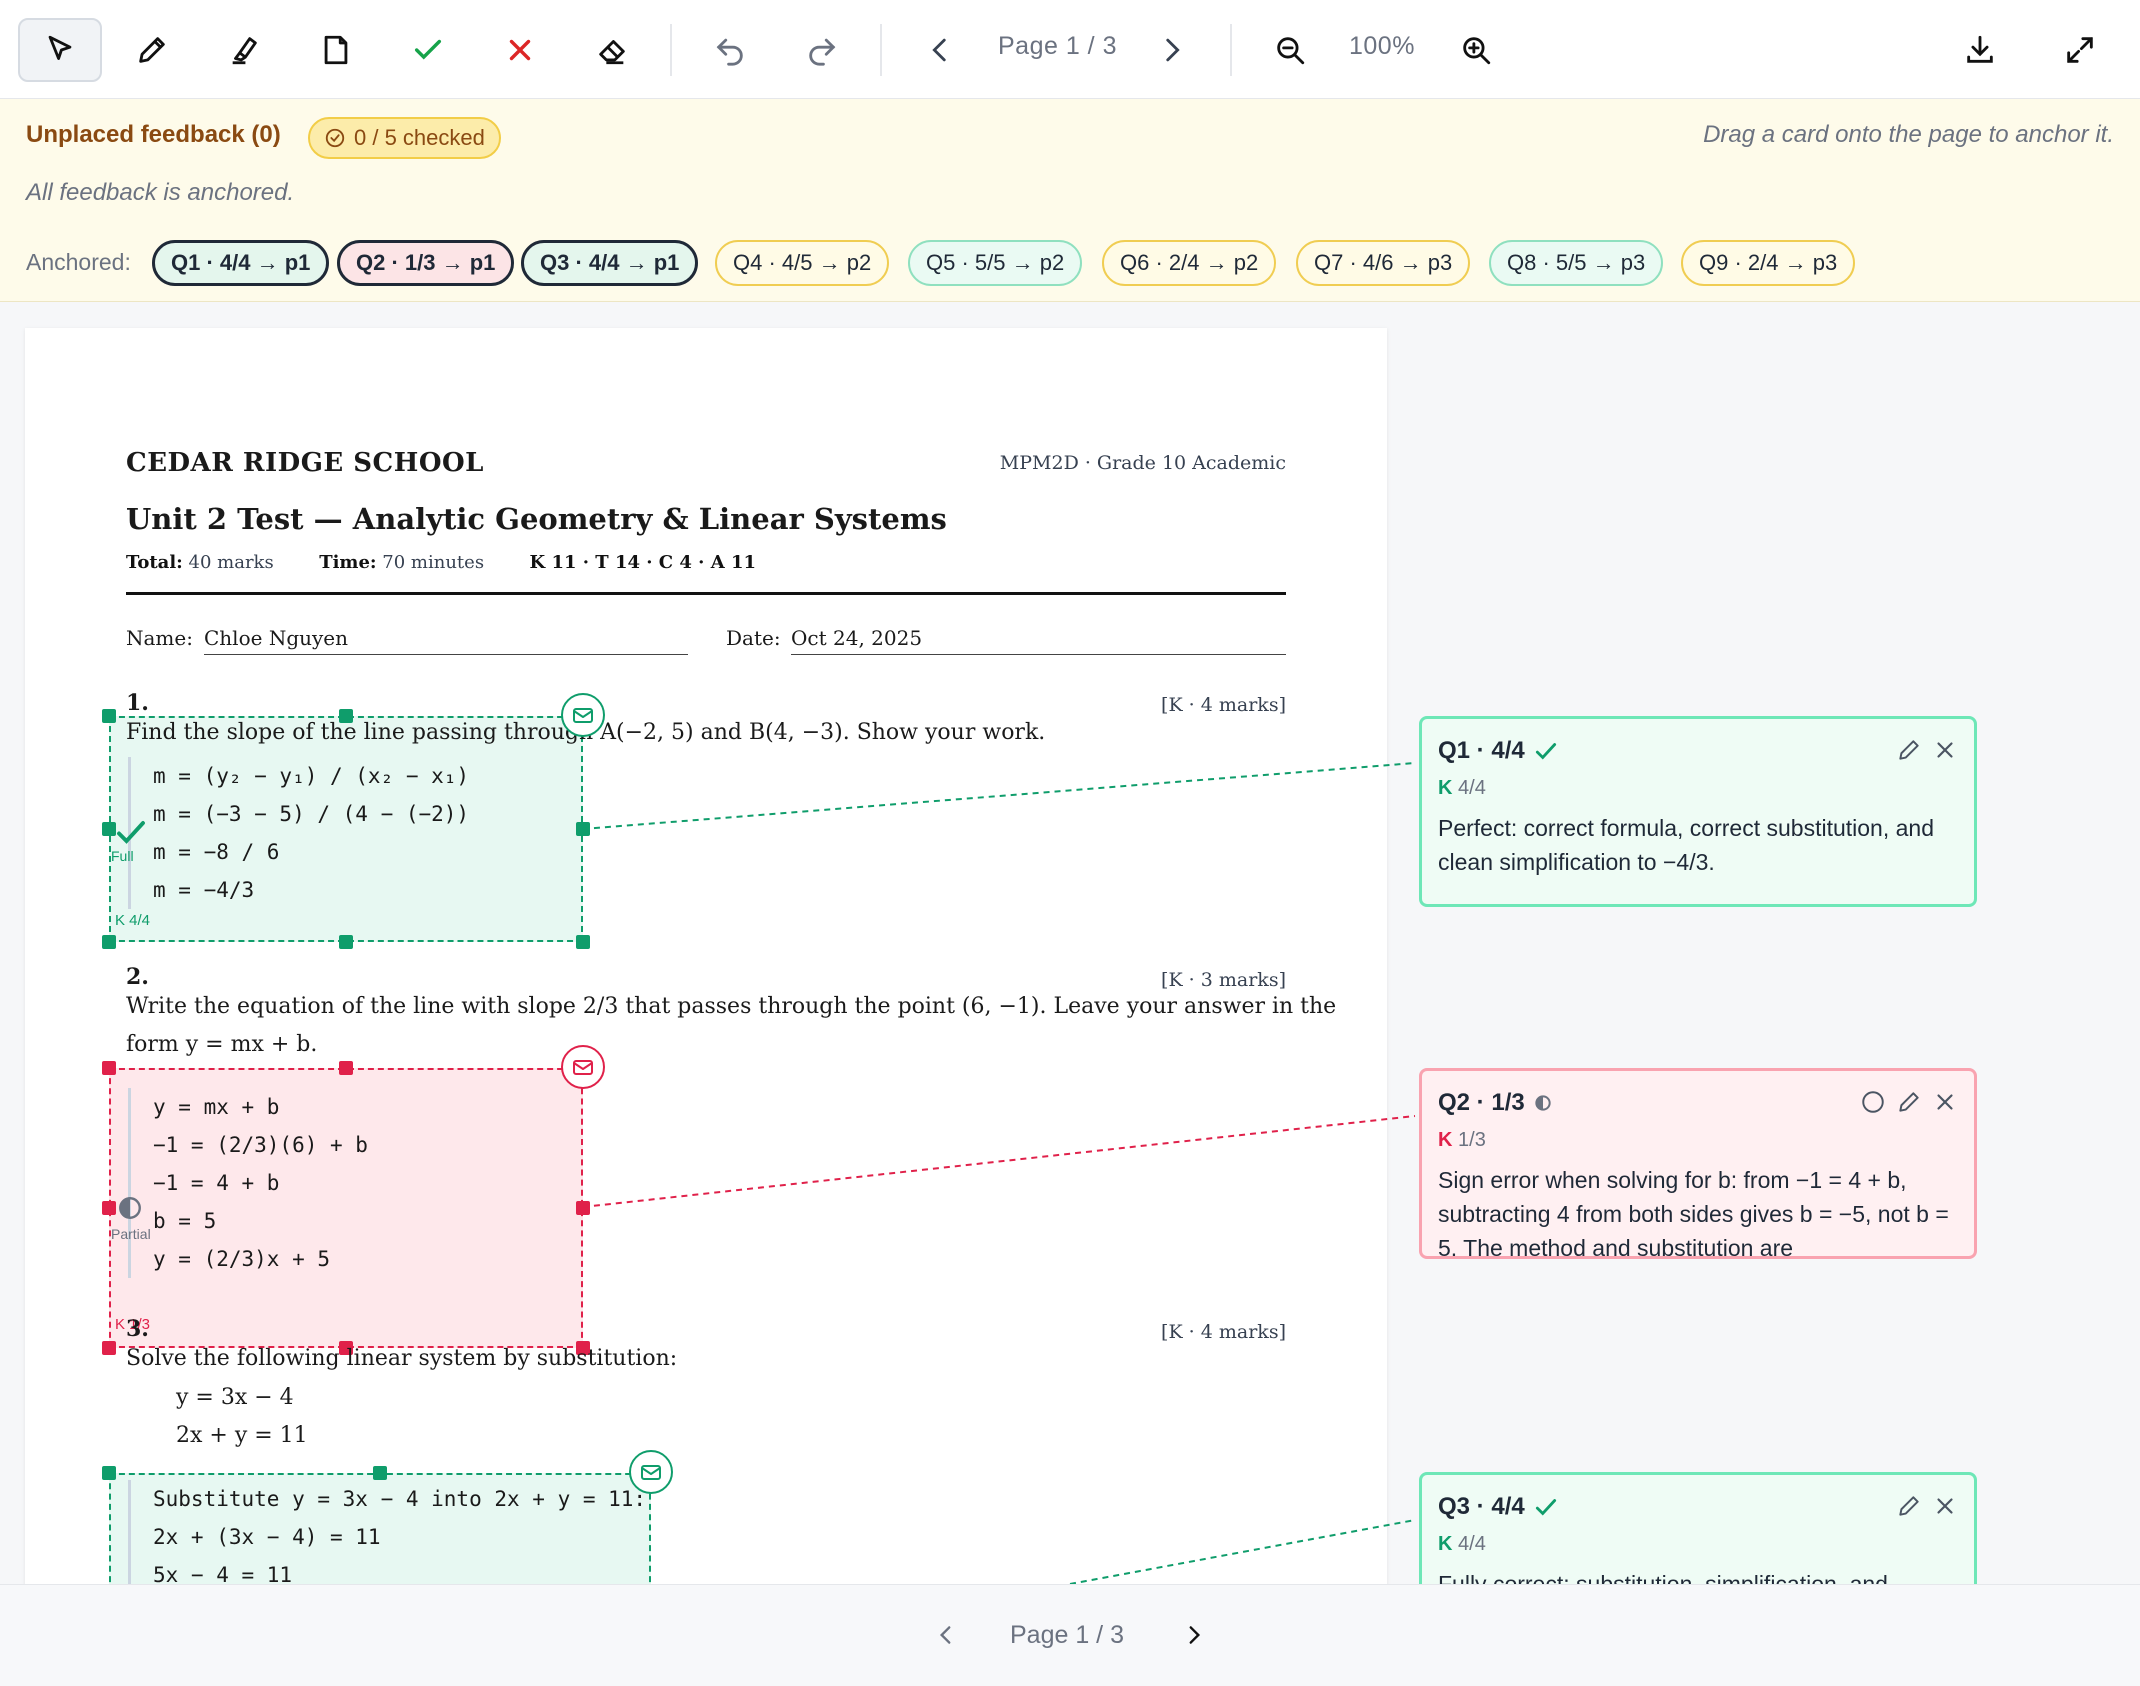 The height and width of the screenshot is (1686, 2140). Describe the element at coordinates (241, 263) in the screenshot. I see `anchor-chip-q1: Q1 · 4/4 → p1` at that location.